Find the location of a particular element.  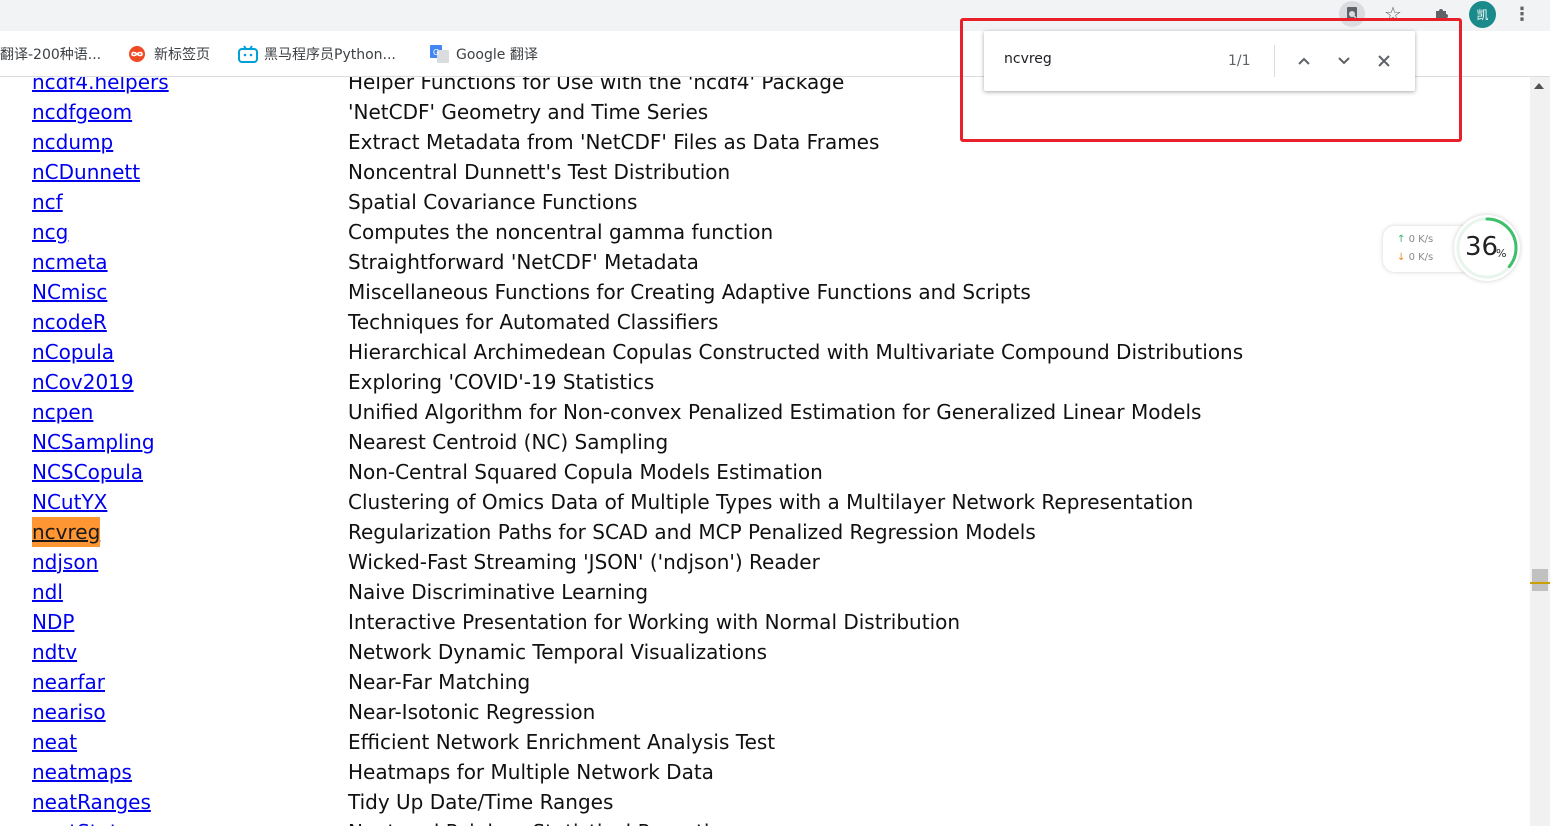

download-speed: ↓ 0 K/s is located at coordinates (1415, 257).